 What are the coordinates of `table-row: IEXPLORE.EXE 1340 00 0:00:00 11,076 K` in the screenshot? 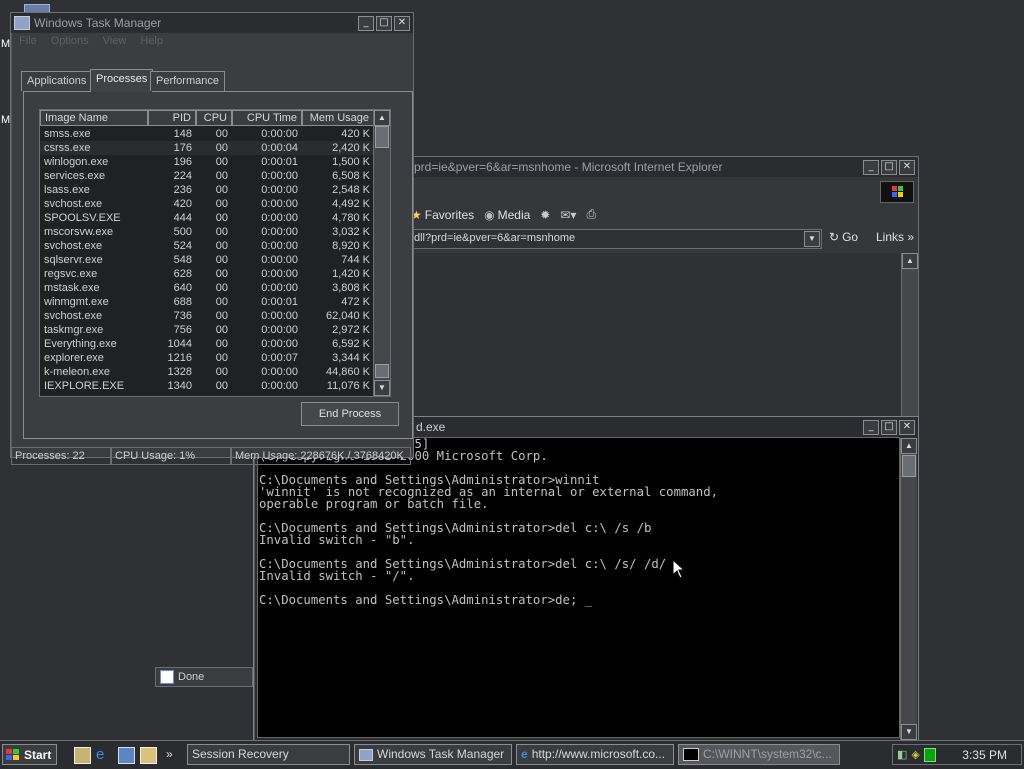 It's located at (207, 386).